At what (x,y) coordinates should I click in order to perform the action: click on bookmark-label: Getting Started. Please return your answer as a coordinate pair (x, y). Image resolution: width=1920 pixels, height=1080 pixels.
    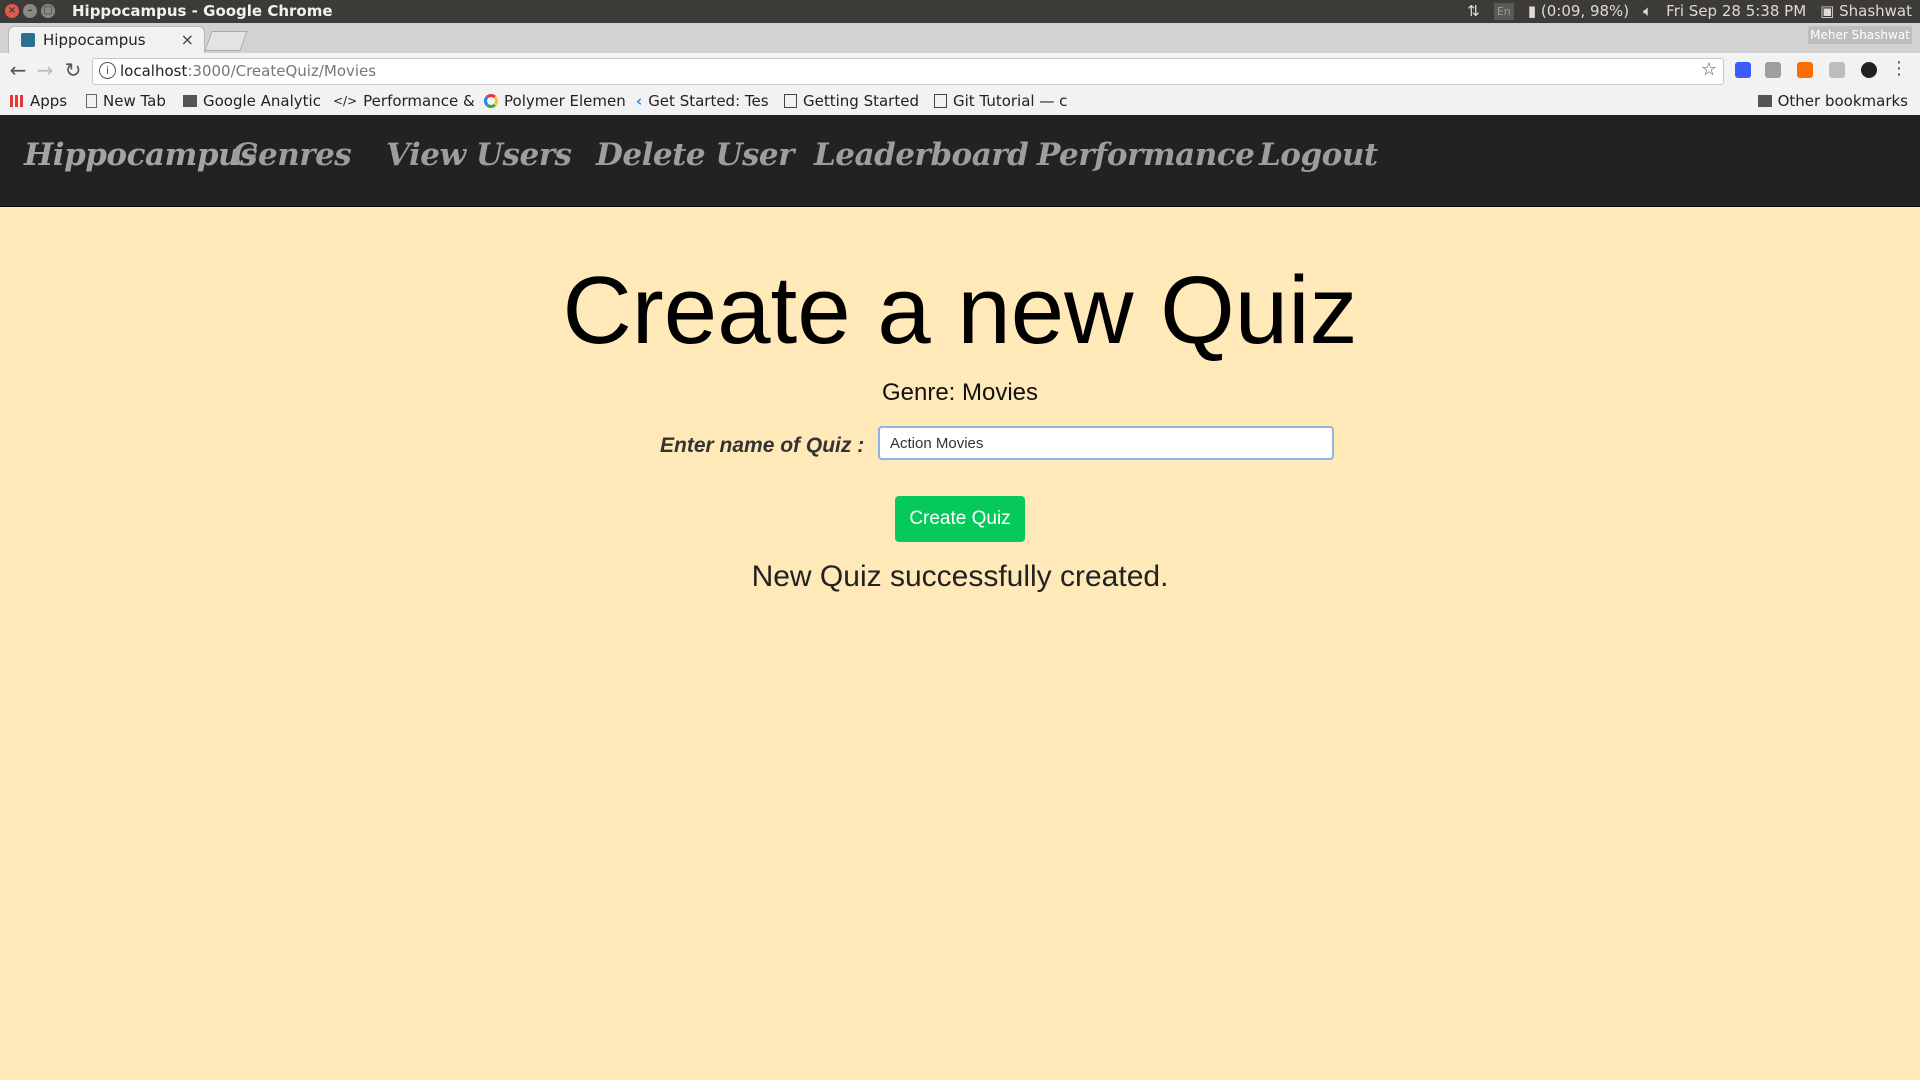
    Looking at the image, I should click on (861, 101).